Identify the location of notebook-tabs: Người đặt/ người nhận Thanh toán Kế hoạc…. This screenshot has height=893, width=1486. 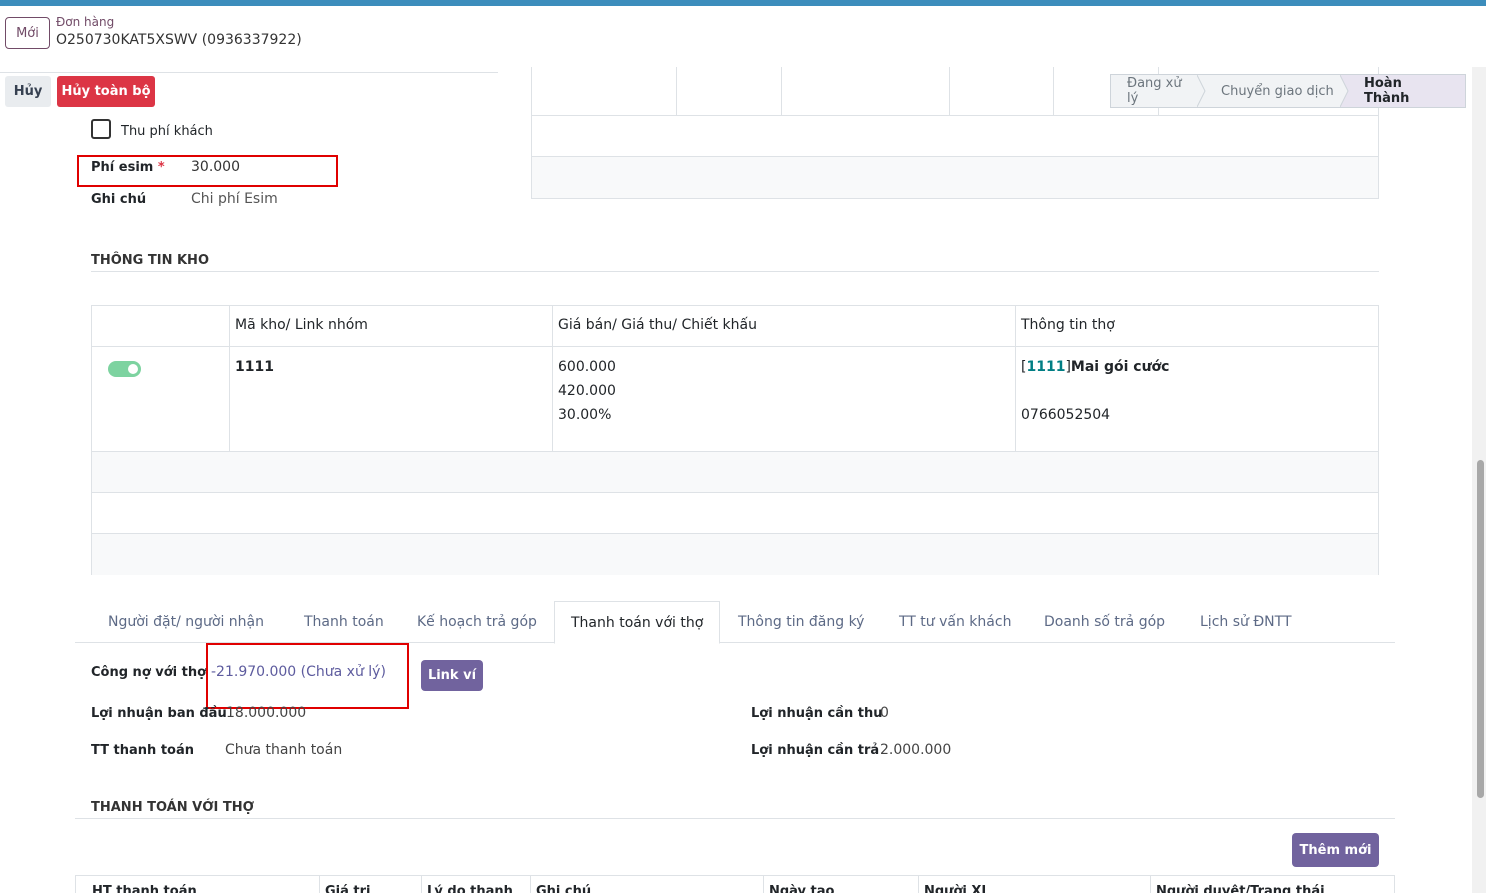
(735, 622).